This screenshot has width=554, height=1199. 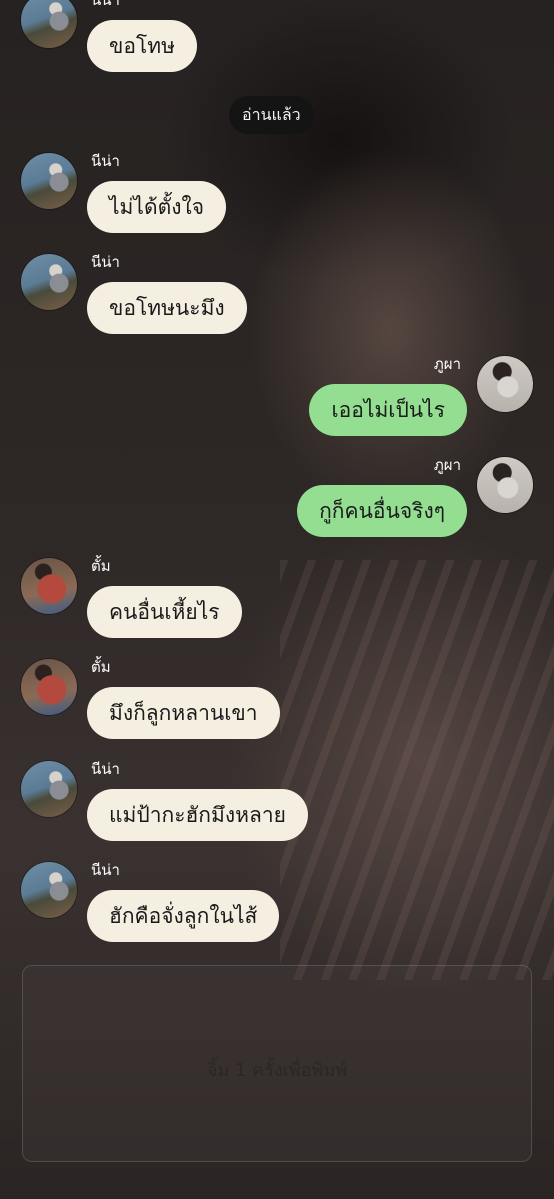 What do you see at coordinates (197, 815) in the screenshot?
I see `message-bubble-incoming: แม่ป้ากะฮักมึงหลาย` at bounding box center [197, 815].